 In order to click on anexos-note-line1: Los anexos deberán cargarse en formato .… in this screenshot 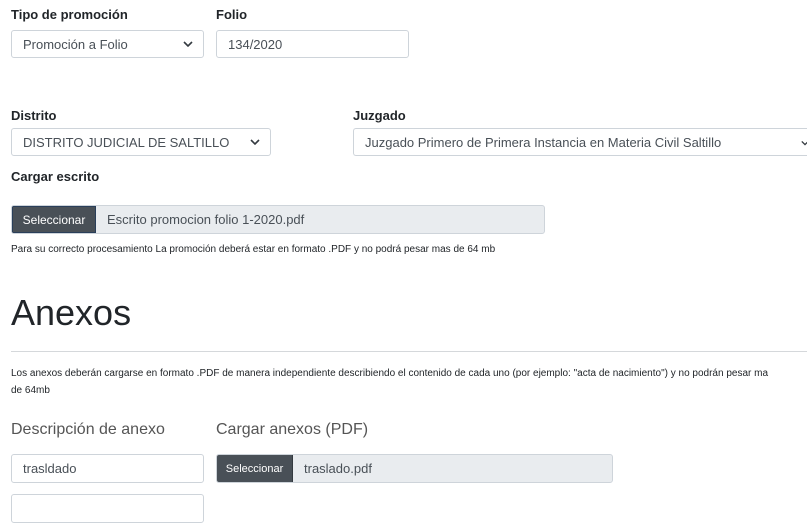, I will do `click(390, 373)`.